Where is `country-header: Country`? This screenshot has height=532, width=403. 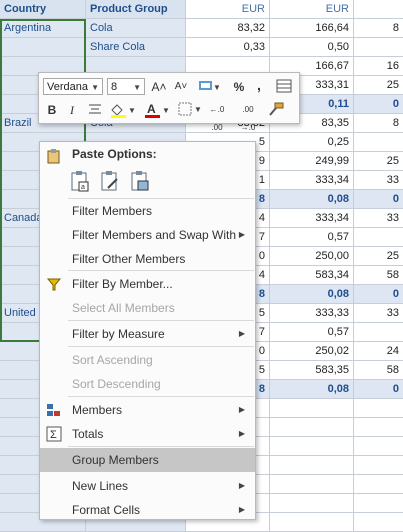 country-header: Country is located at coordinates (43, 9).